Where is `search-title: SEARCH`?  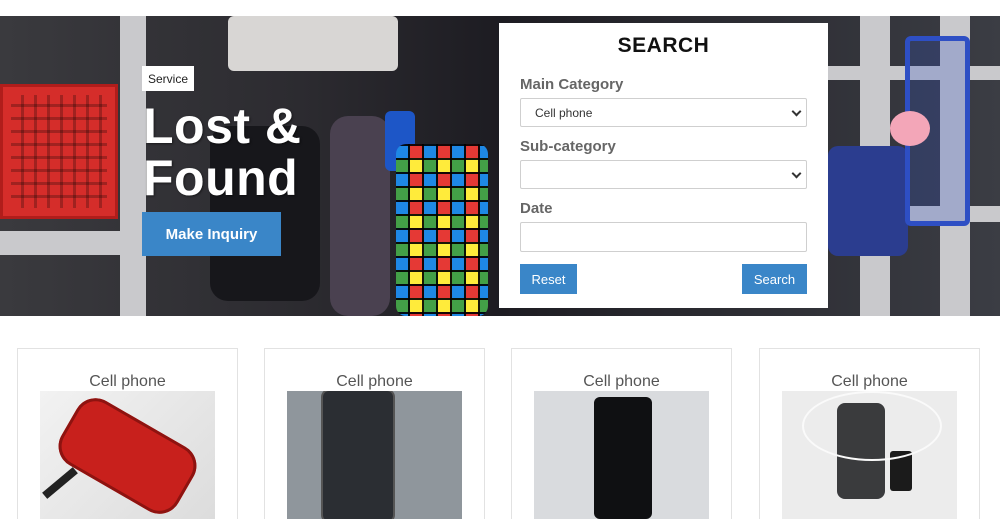
search-title: SEARCH is located at coordinates (663, 45).